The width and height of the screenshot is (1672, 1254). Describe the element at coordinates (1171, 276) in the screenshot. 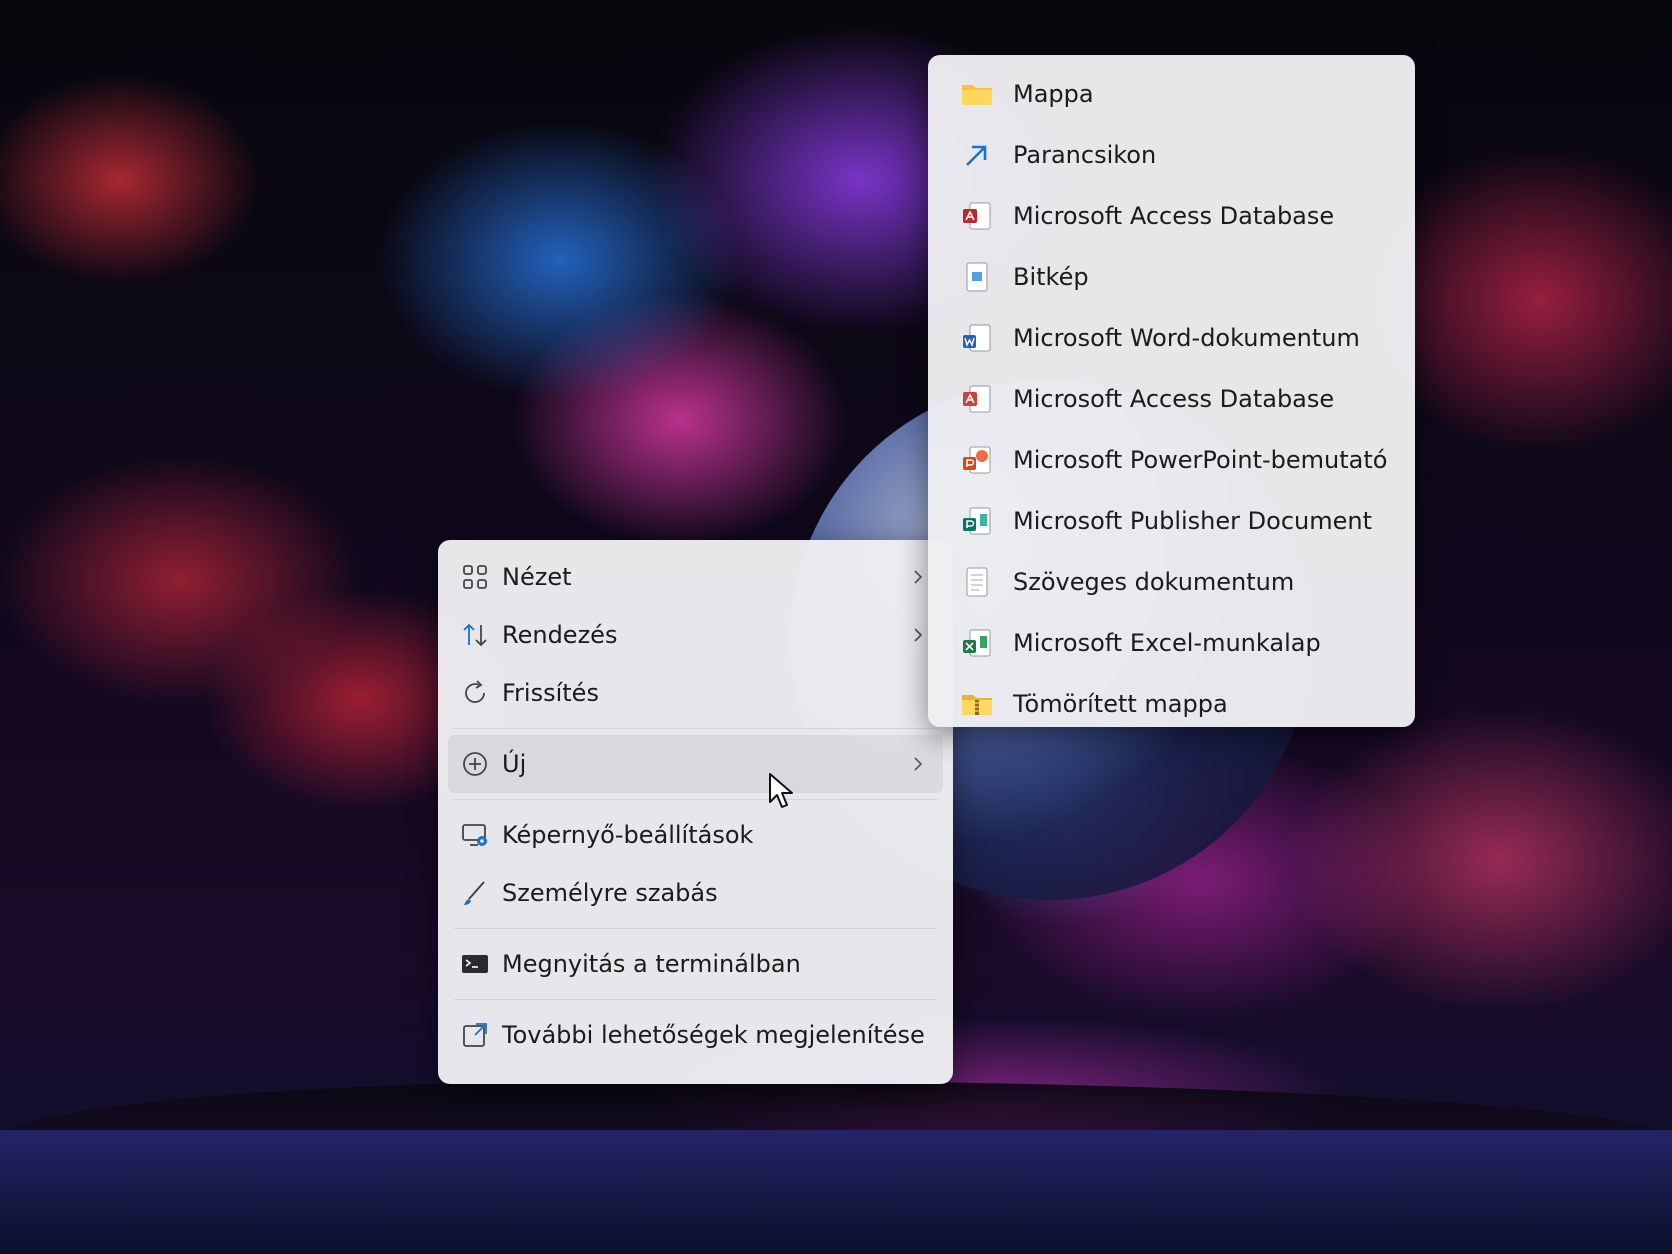

I see `submenu-item-bitmap: Bitkép` at that location.